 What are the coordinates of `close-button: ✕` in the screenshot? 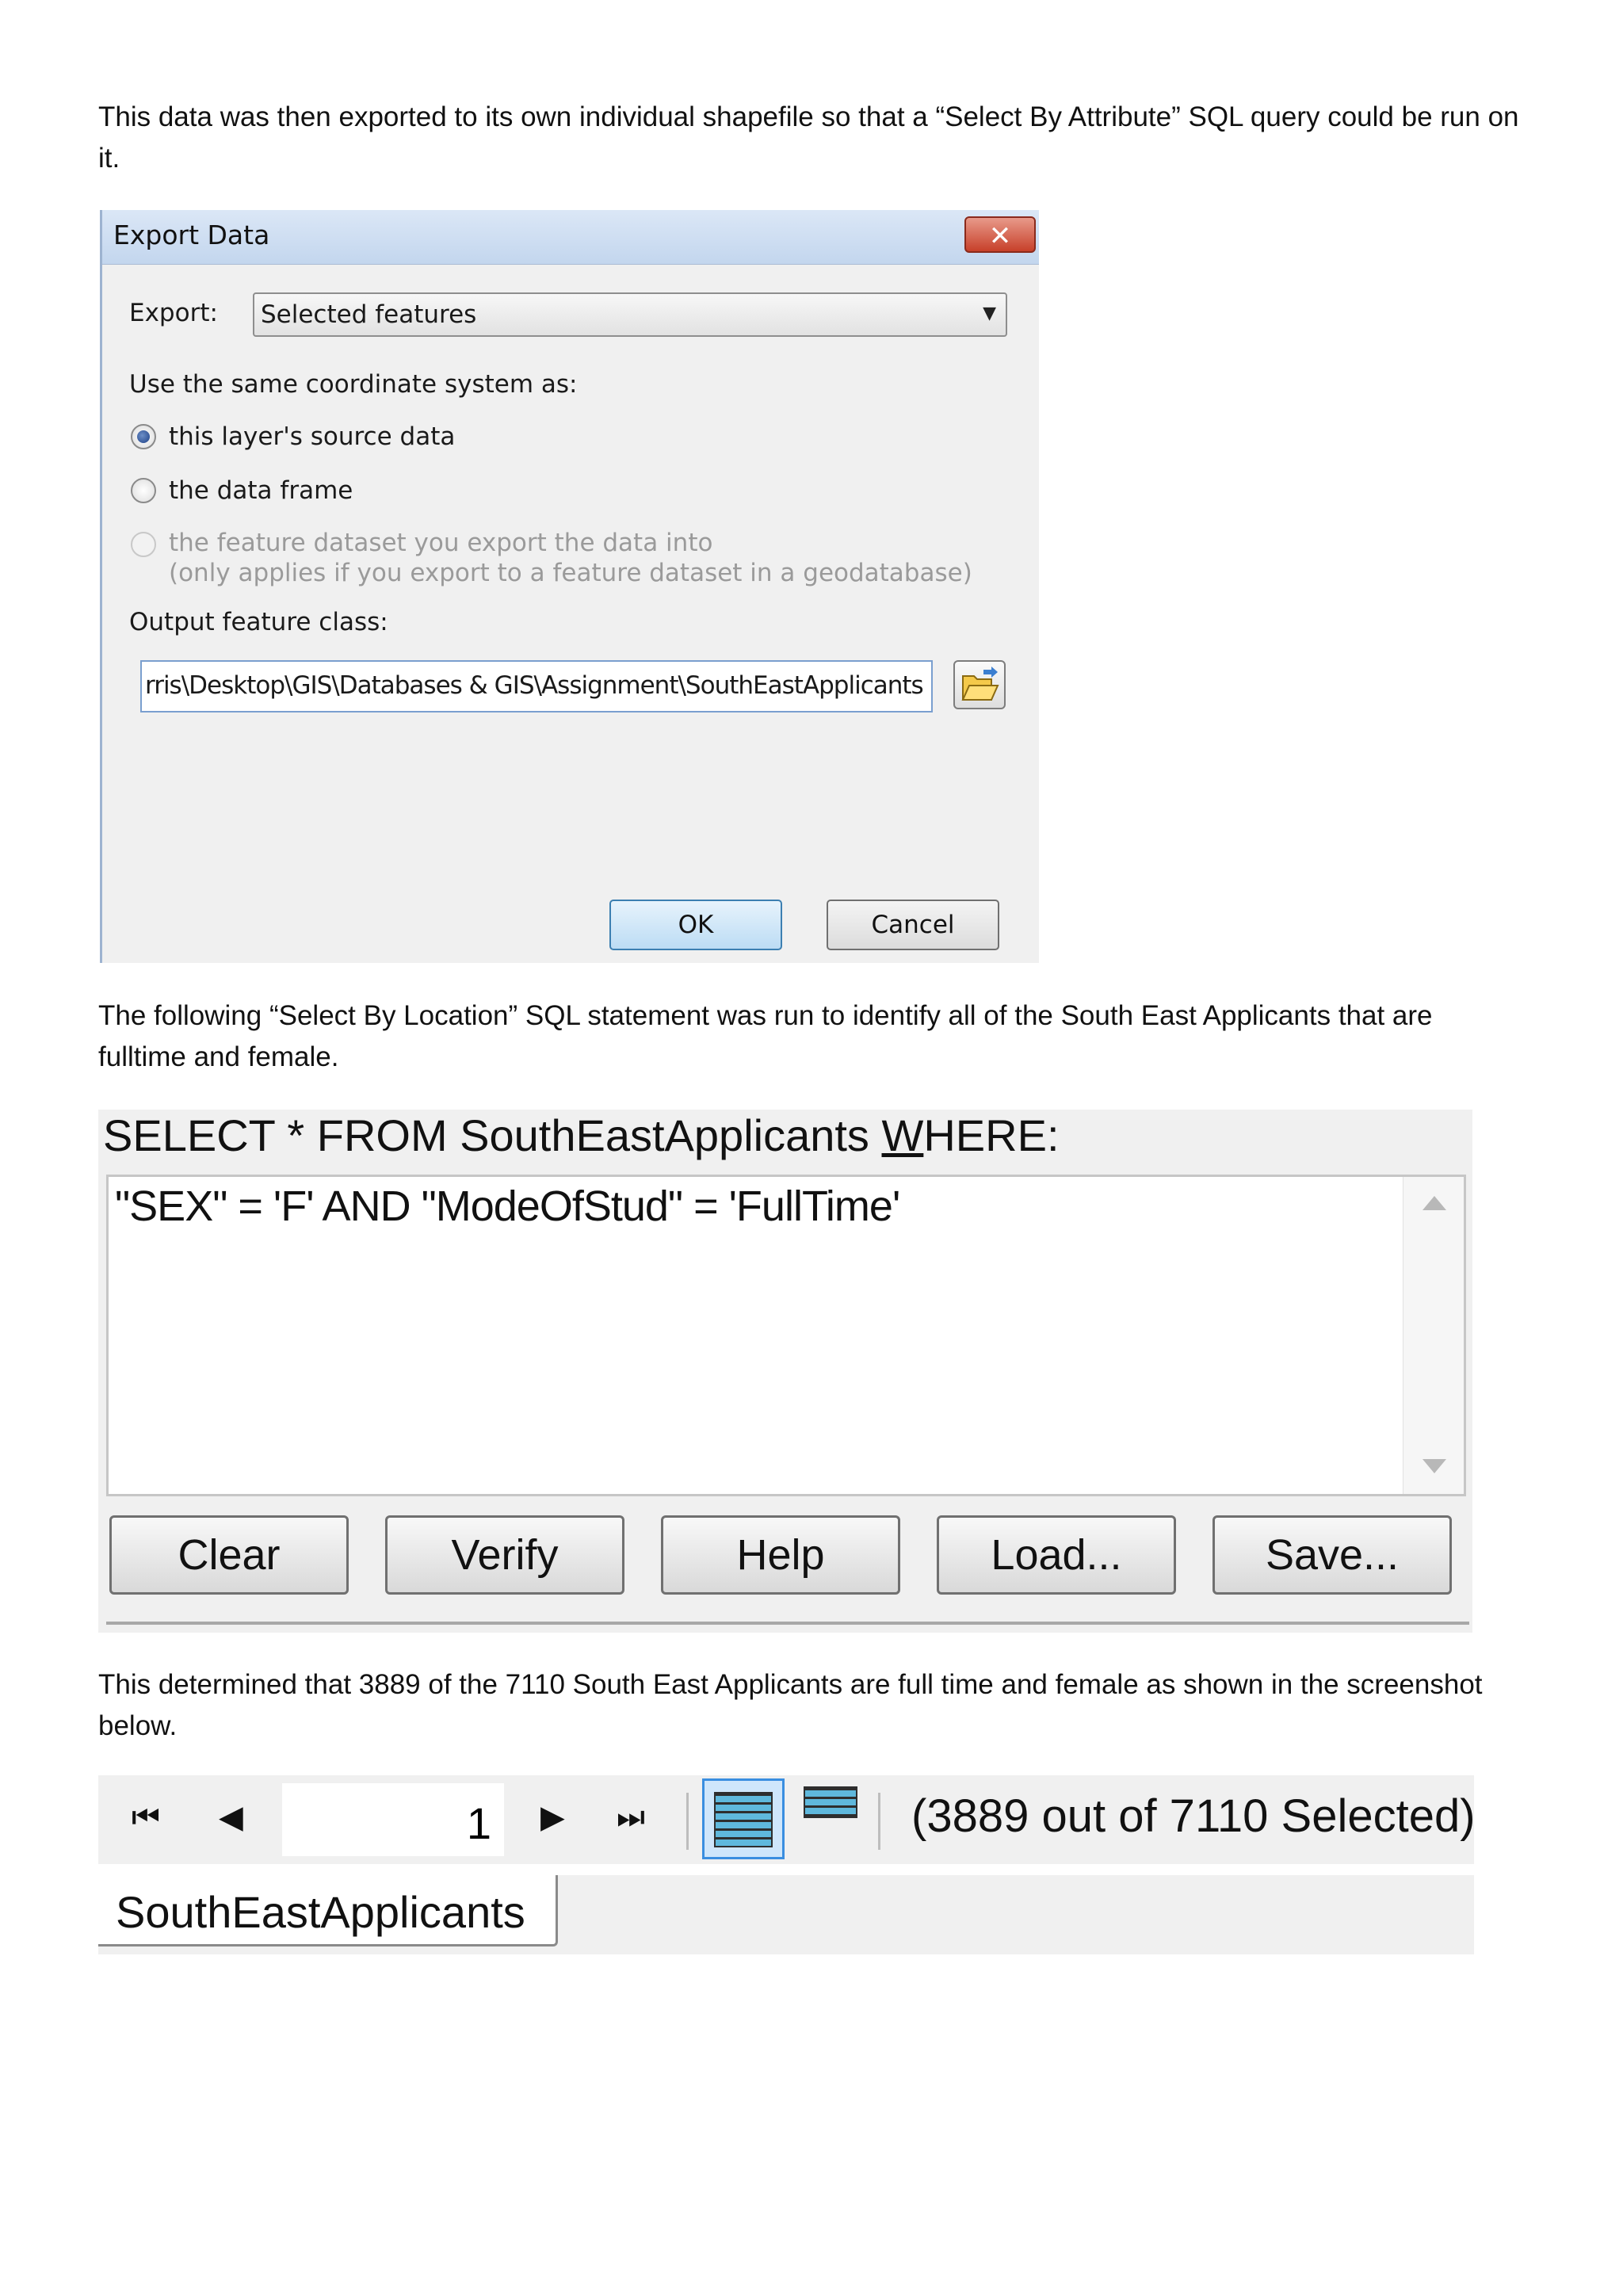 It's located at (1000, 234).